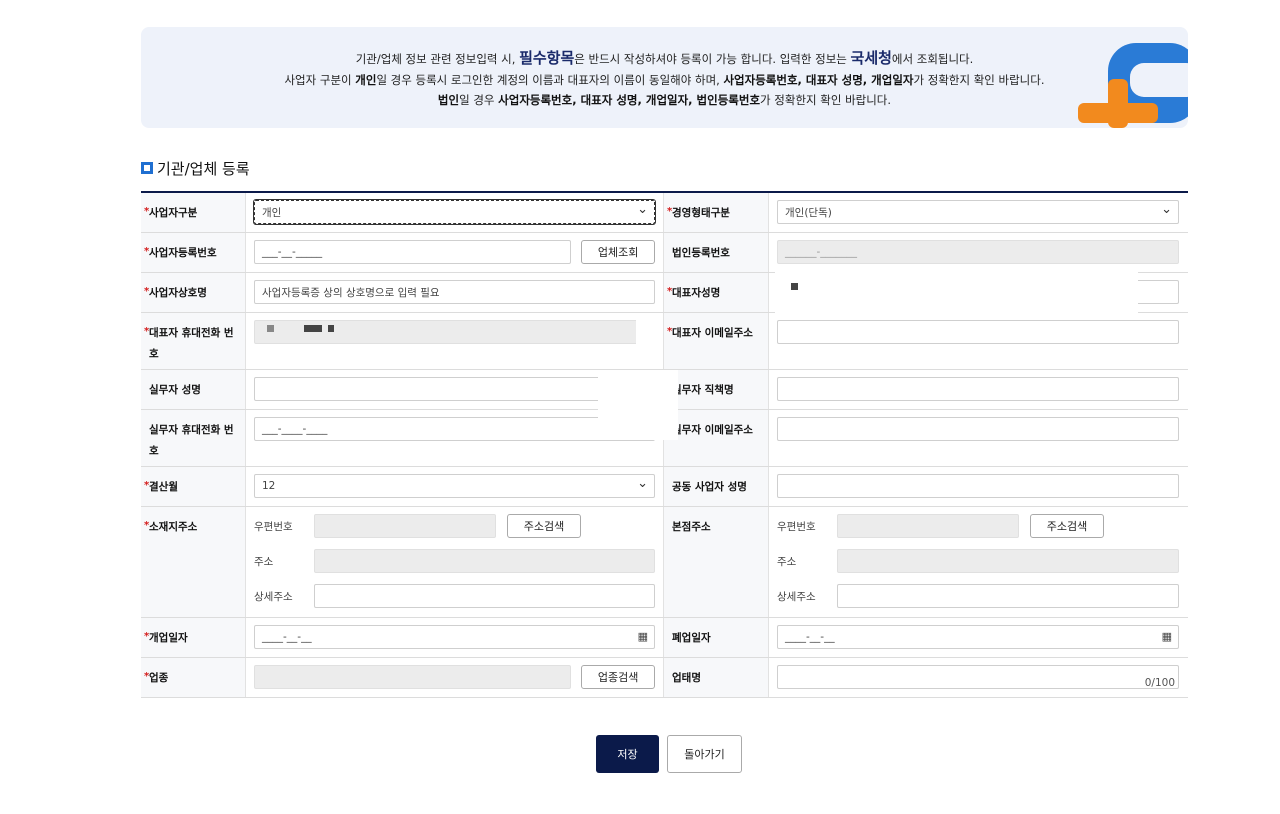 The image size is (1280, 814). What do you see at coordinates (191, 440) in the screenshot?
I see `label-text: 실무자 휴대전화 번호` at bounding box center [191, 440].